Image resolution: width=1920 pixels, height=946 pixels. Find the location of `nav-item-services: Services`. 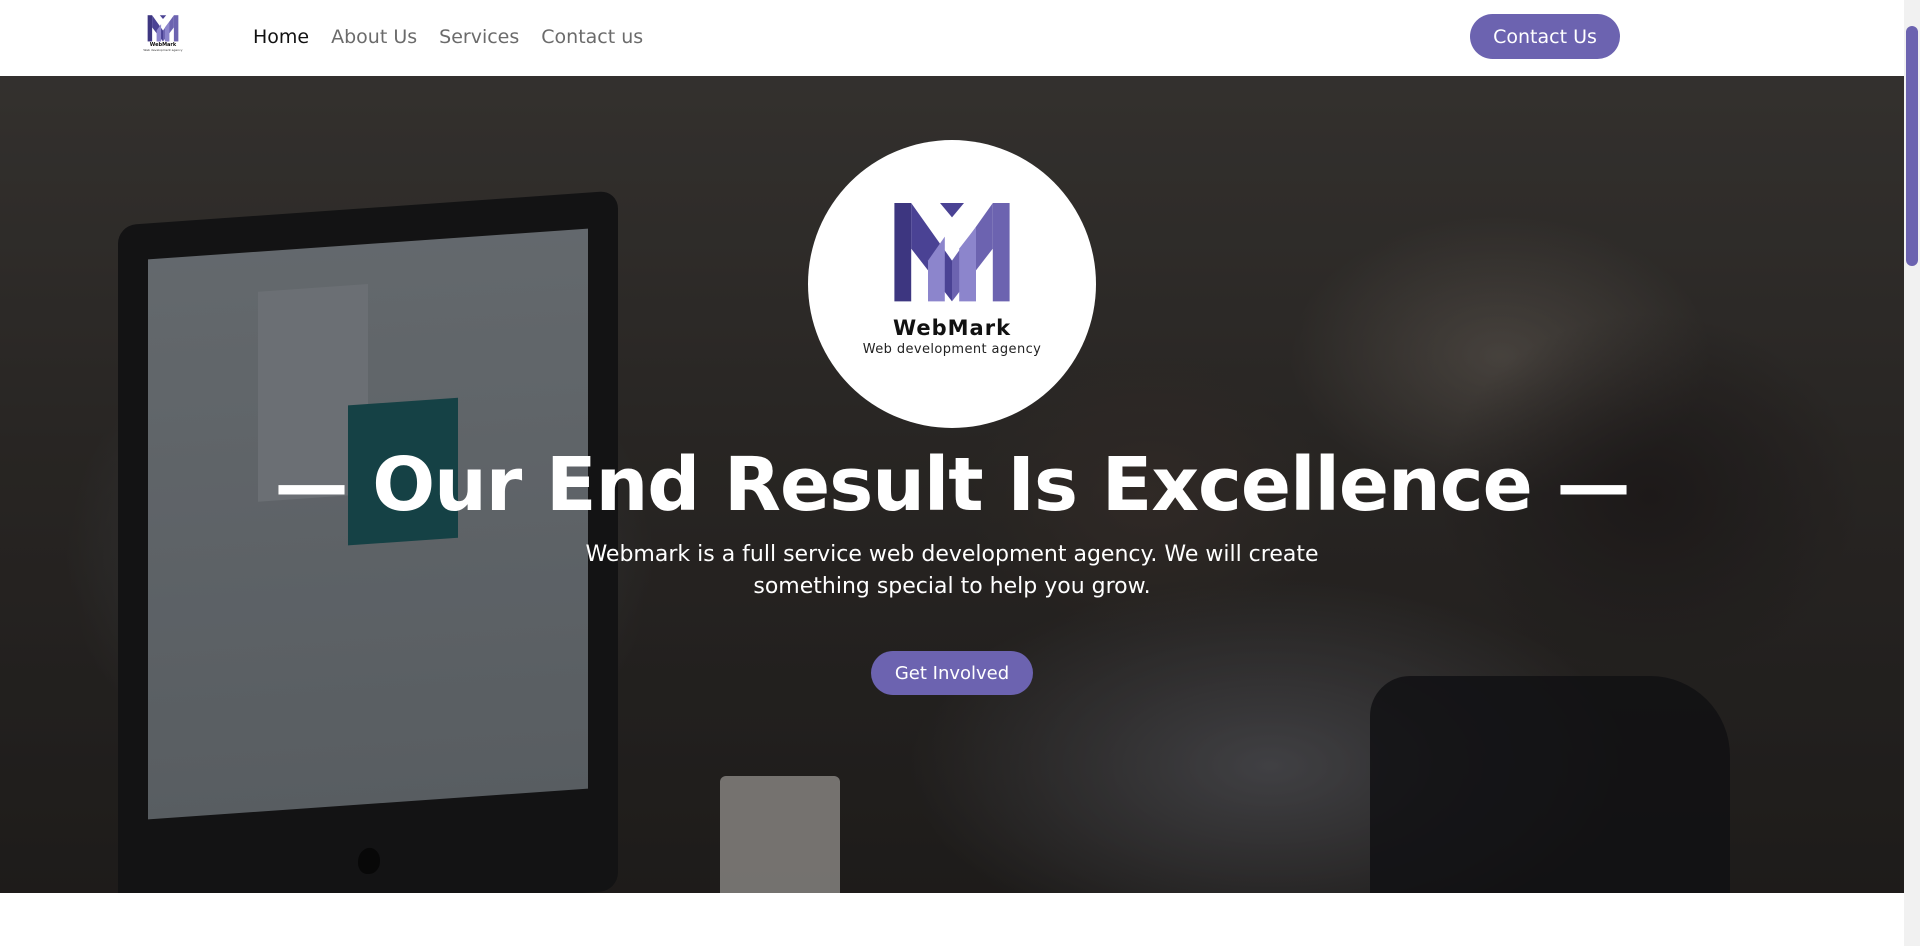

nav-item-services: Services is located at coordinates (479, 37).